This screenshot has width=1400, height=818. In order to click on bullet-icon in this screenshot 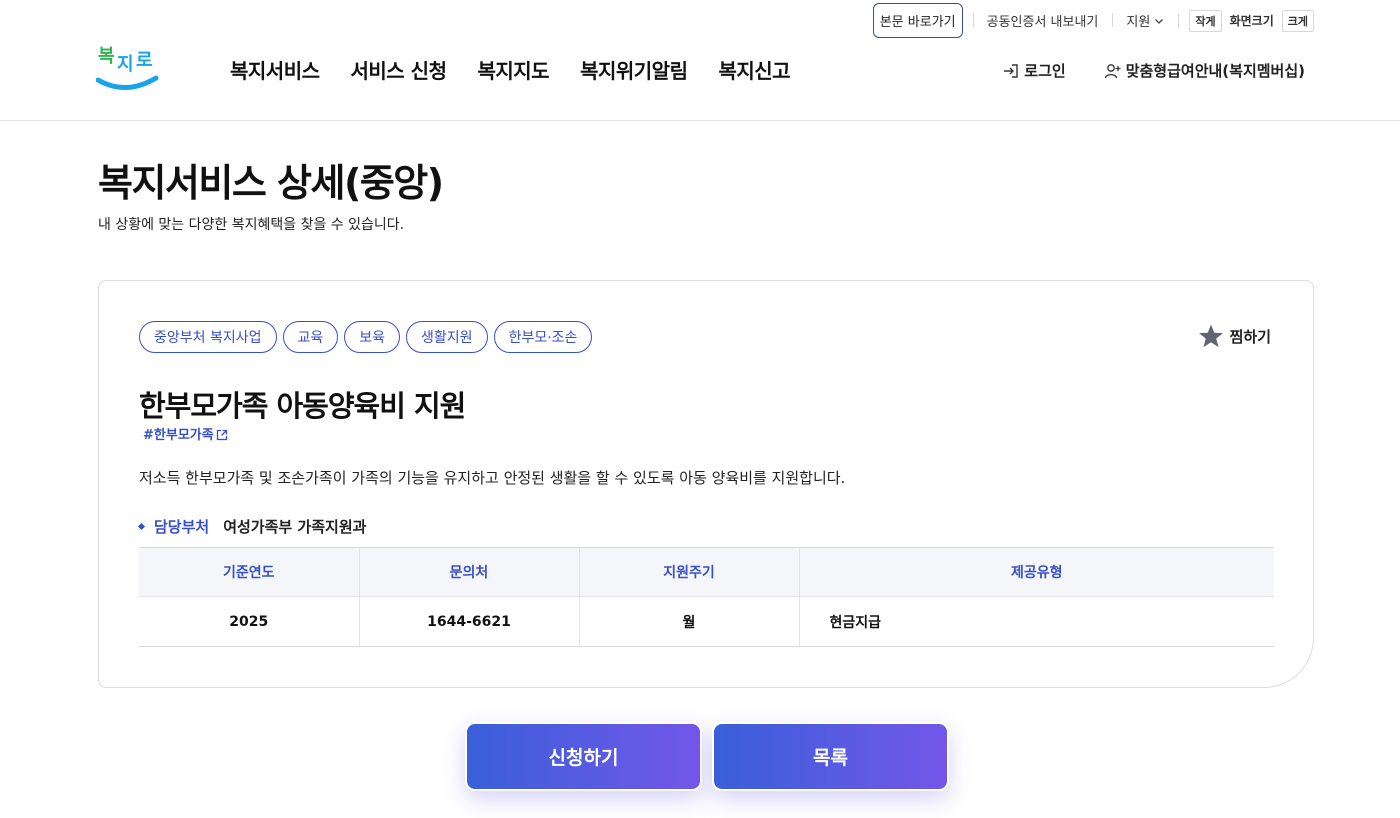, I will do `click(141, 526)`.